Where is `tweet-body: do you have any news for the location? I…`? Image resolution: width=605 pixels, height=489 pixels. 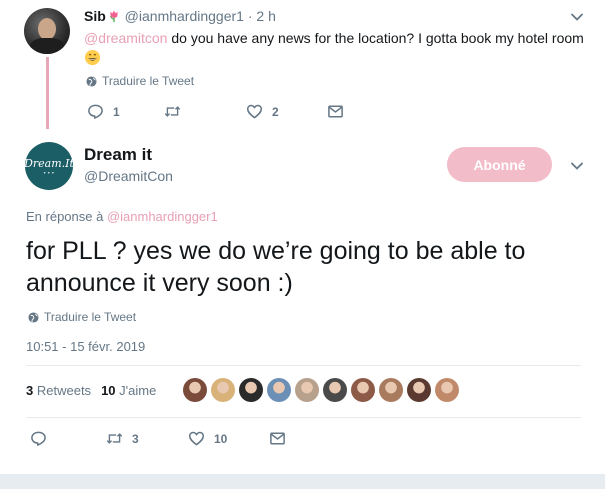
tweet-body: do you have any news for the location? I… is located at coordinates (375, 38).